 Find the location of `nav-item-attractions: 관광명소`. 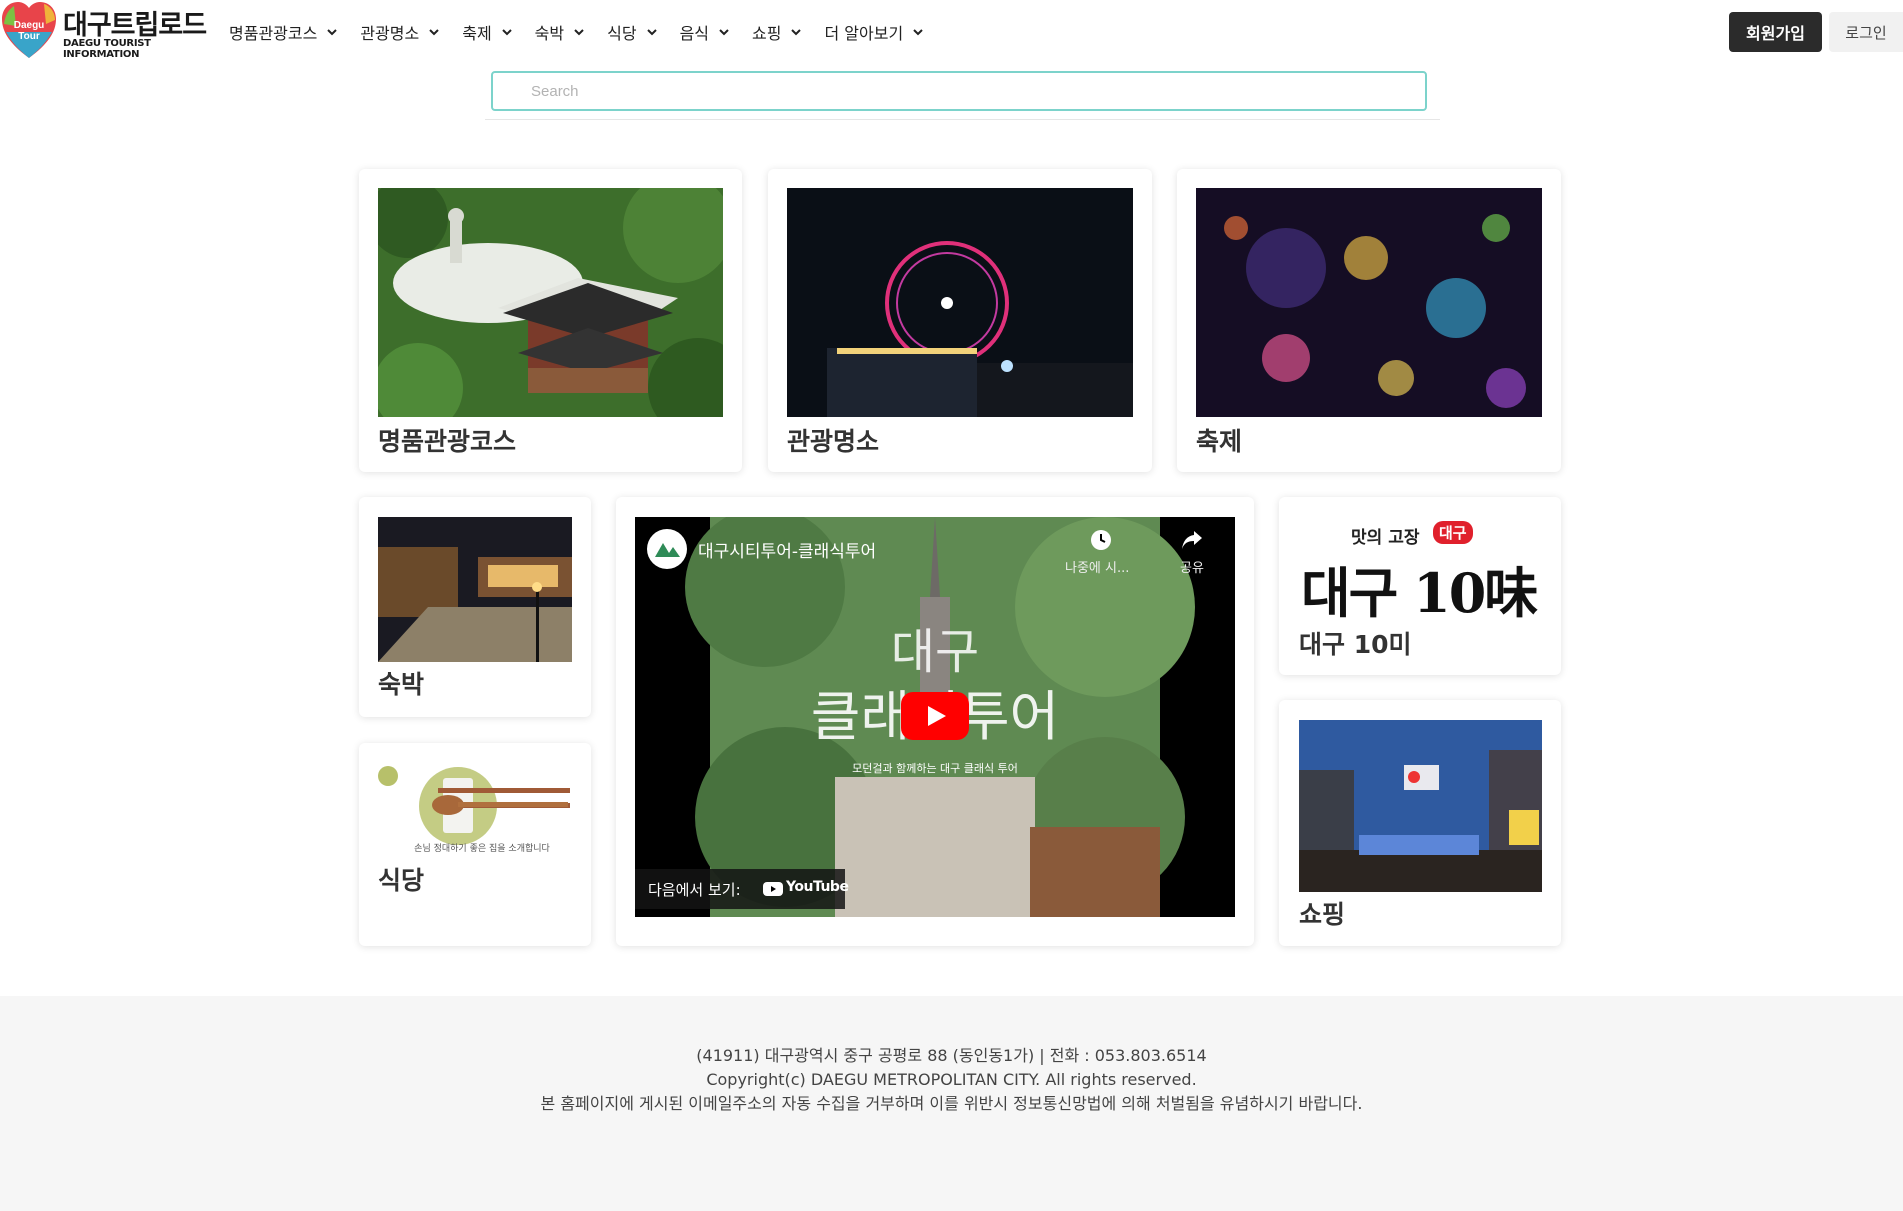

nav-item-attractions: 관광명소 is located at coordinates (399, 32).